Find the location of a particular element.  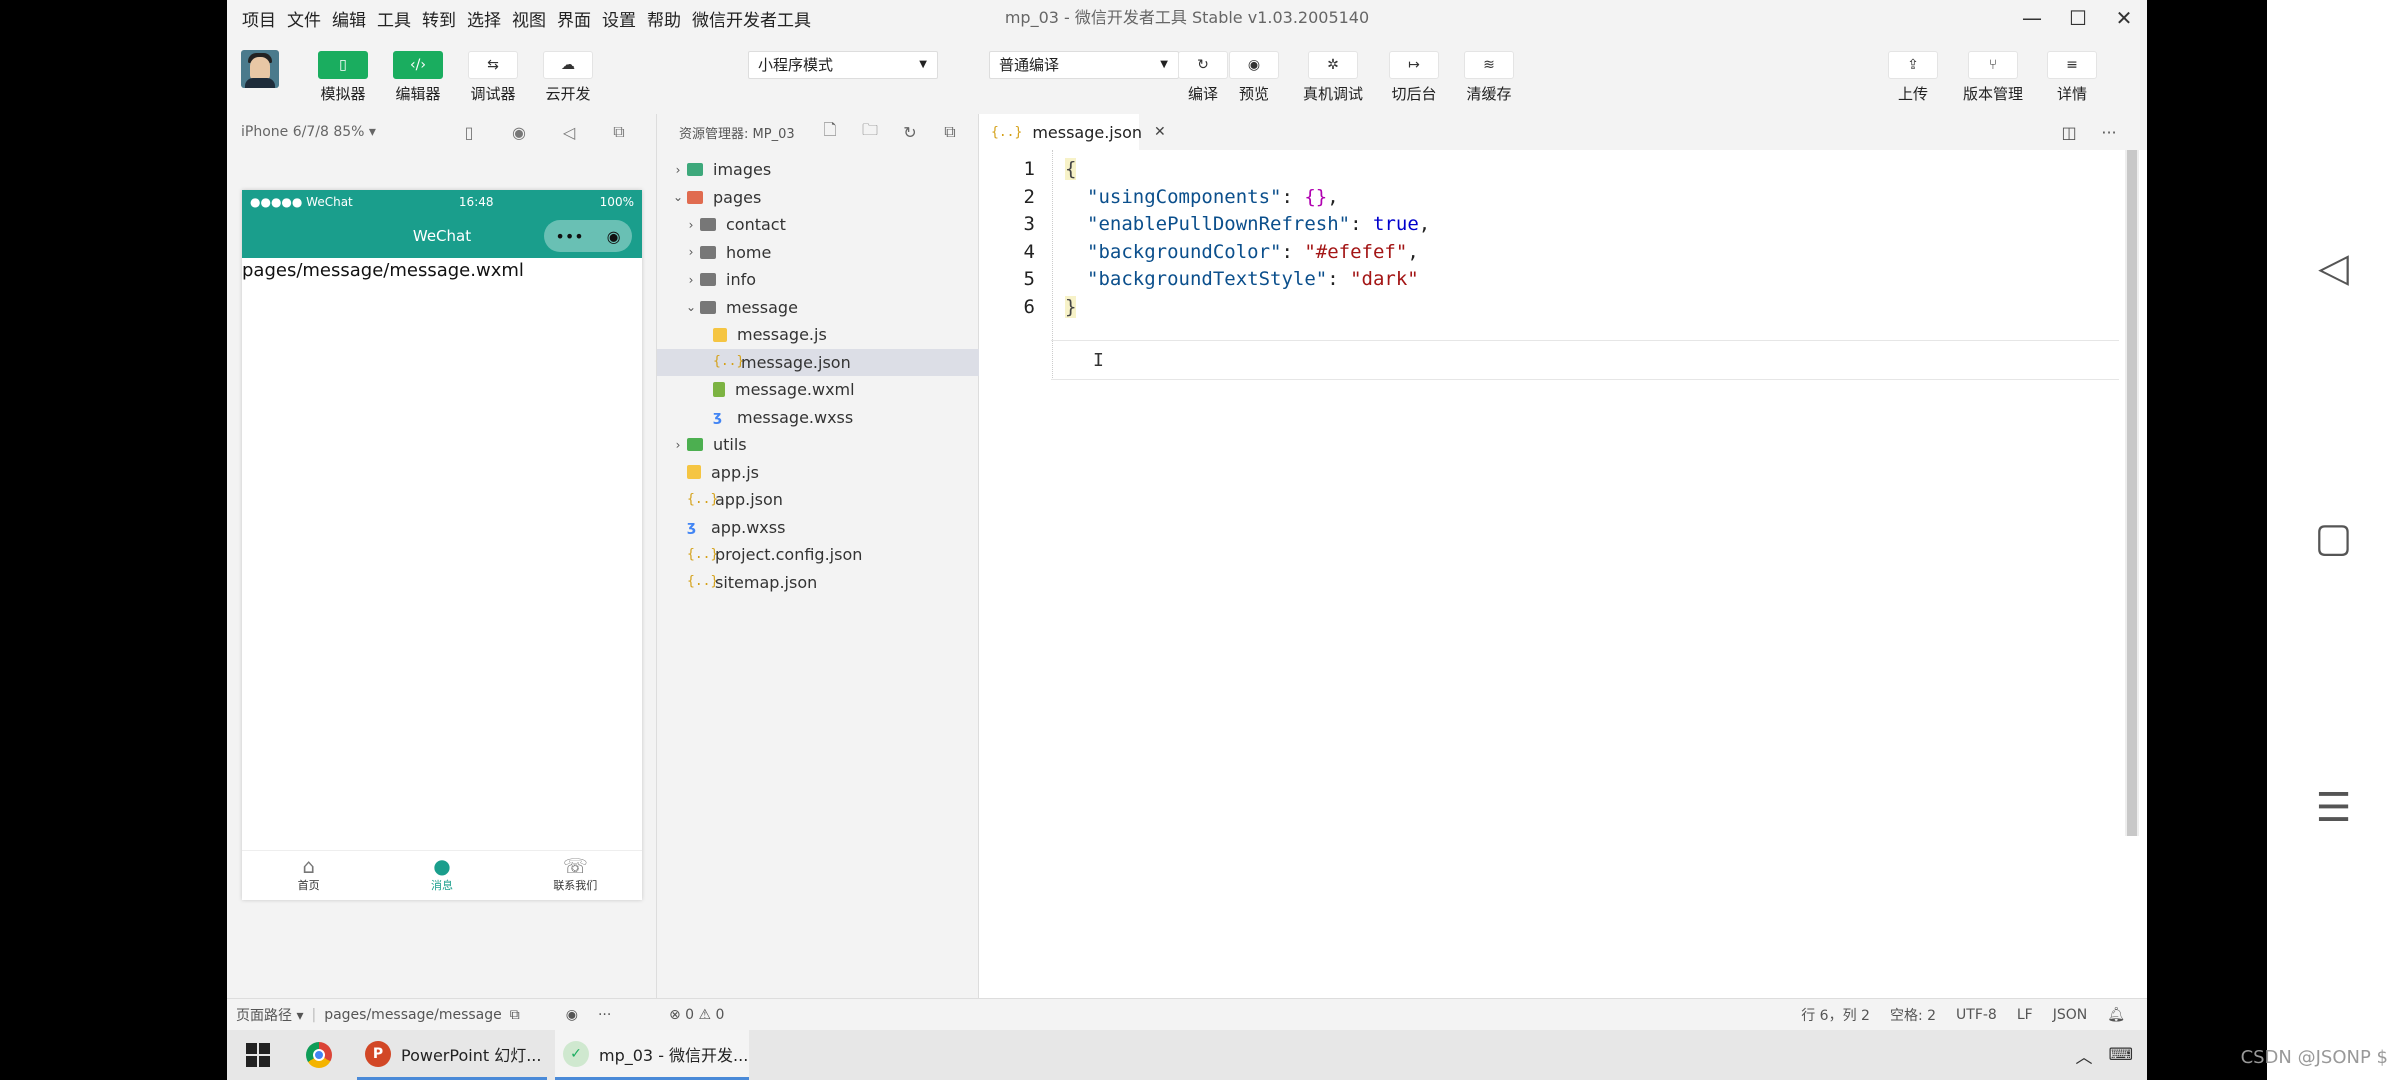

tree-item: › info is located at coordinates (818, 280).